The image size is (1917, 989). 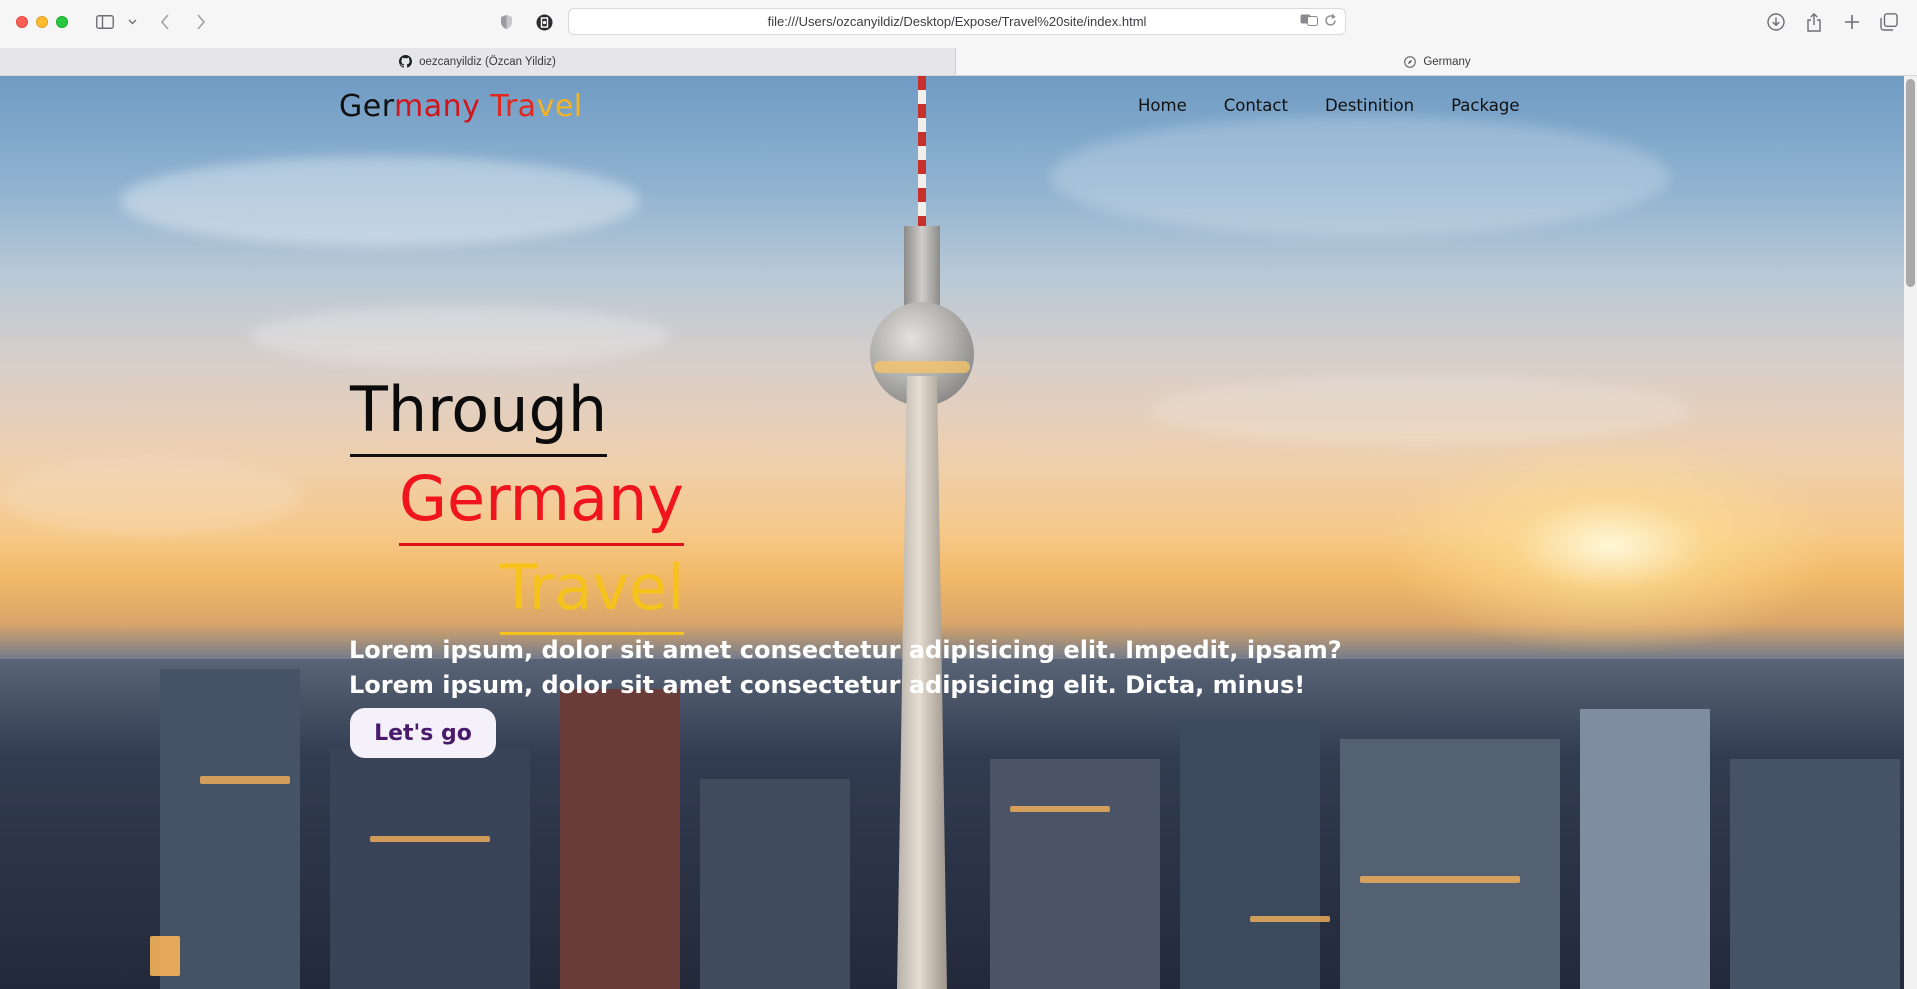 What do you see at coordinates (1814, 22) in the screenshot?
I see `share-icon` at bounding box center [1814, 22].